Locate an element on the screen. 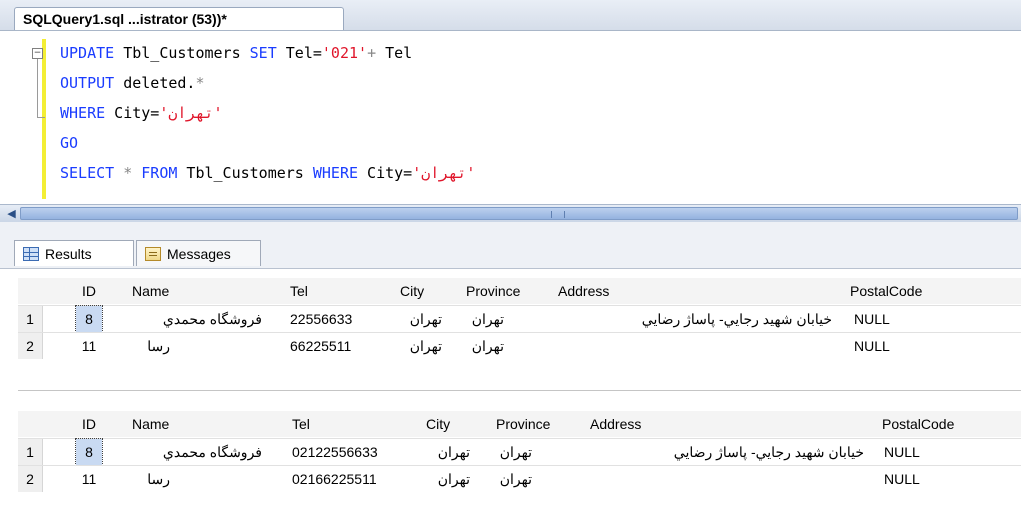  scrollbar-thumb is located at coordinates (519, 213).